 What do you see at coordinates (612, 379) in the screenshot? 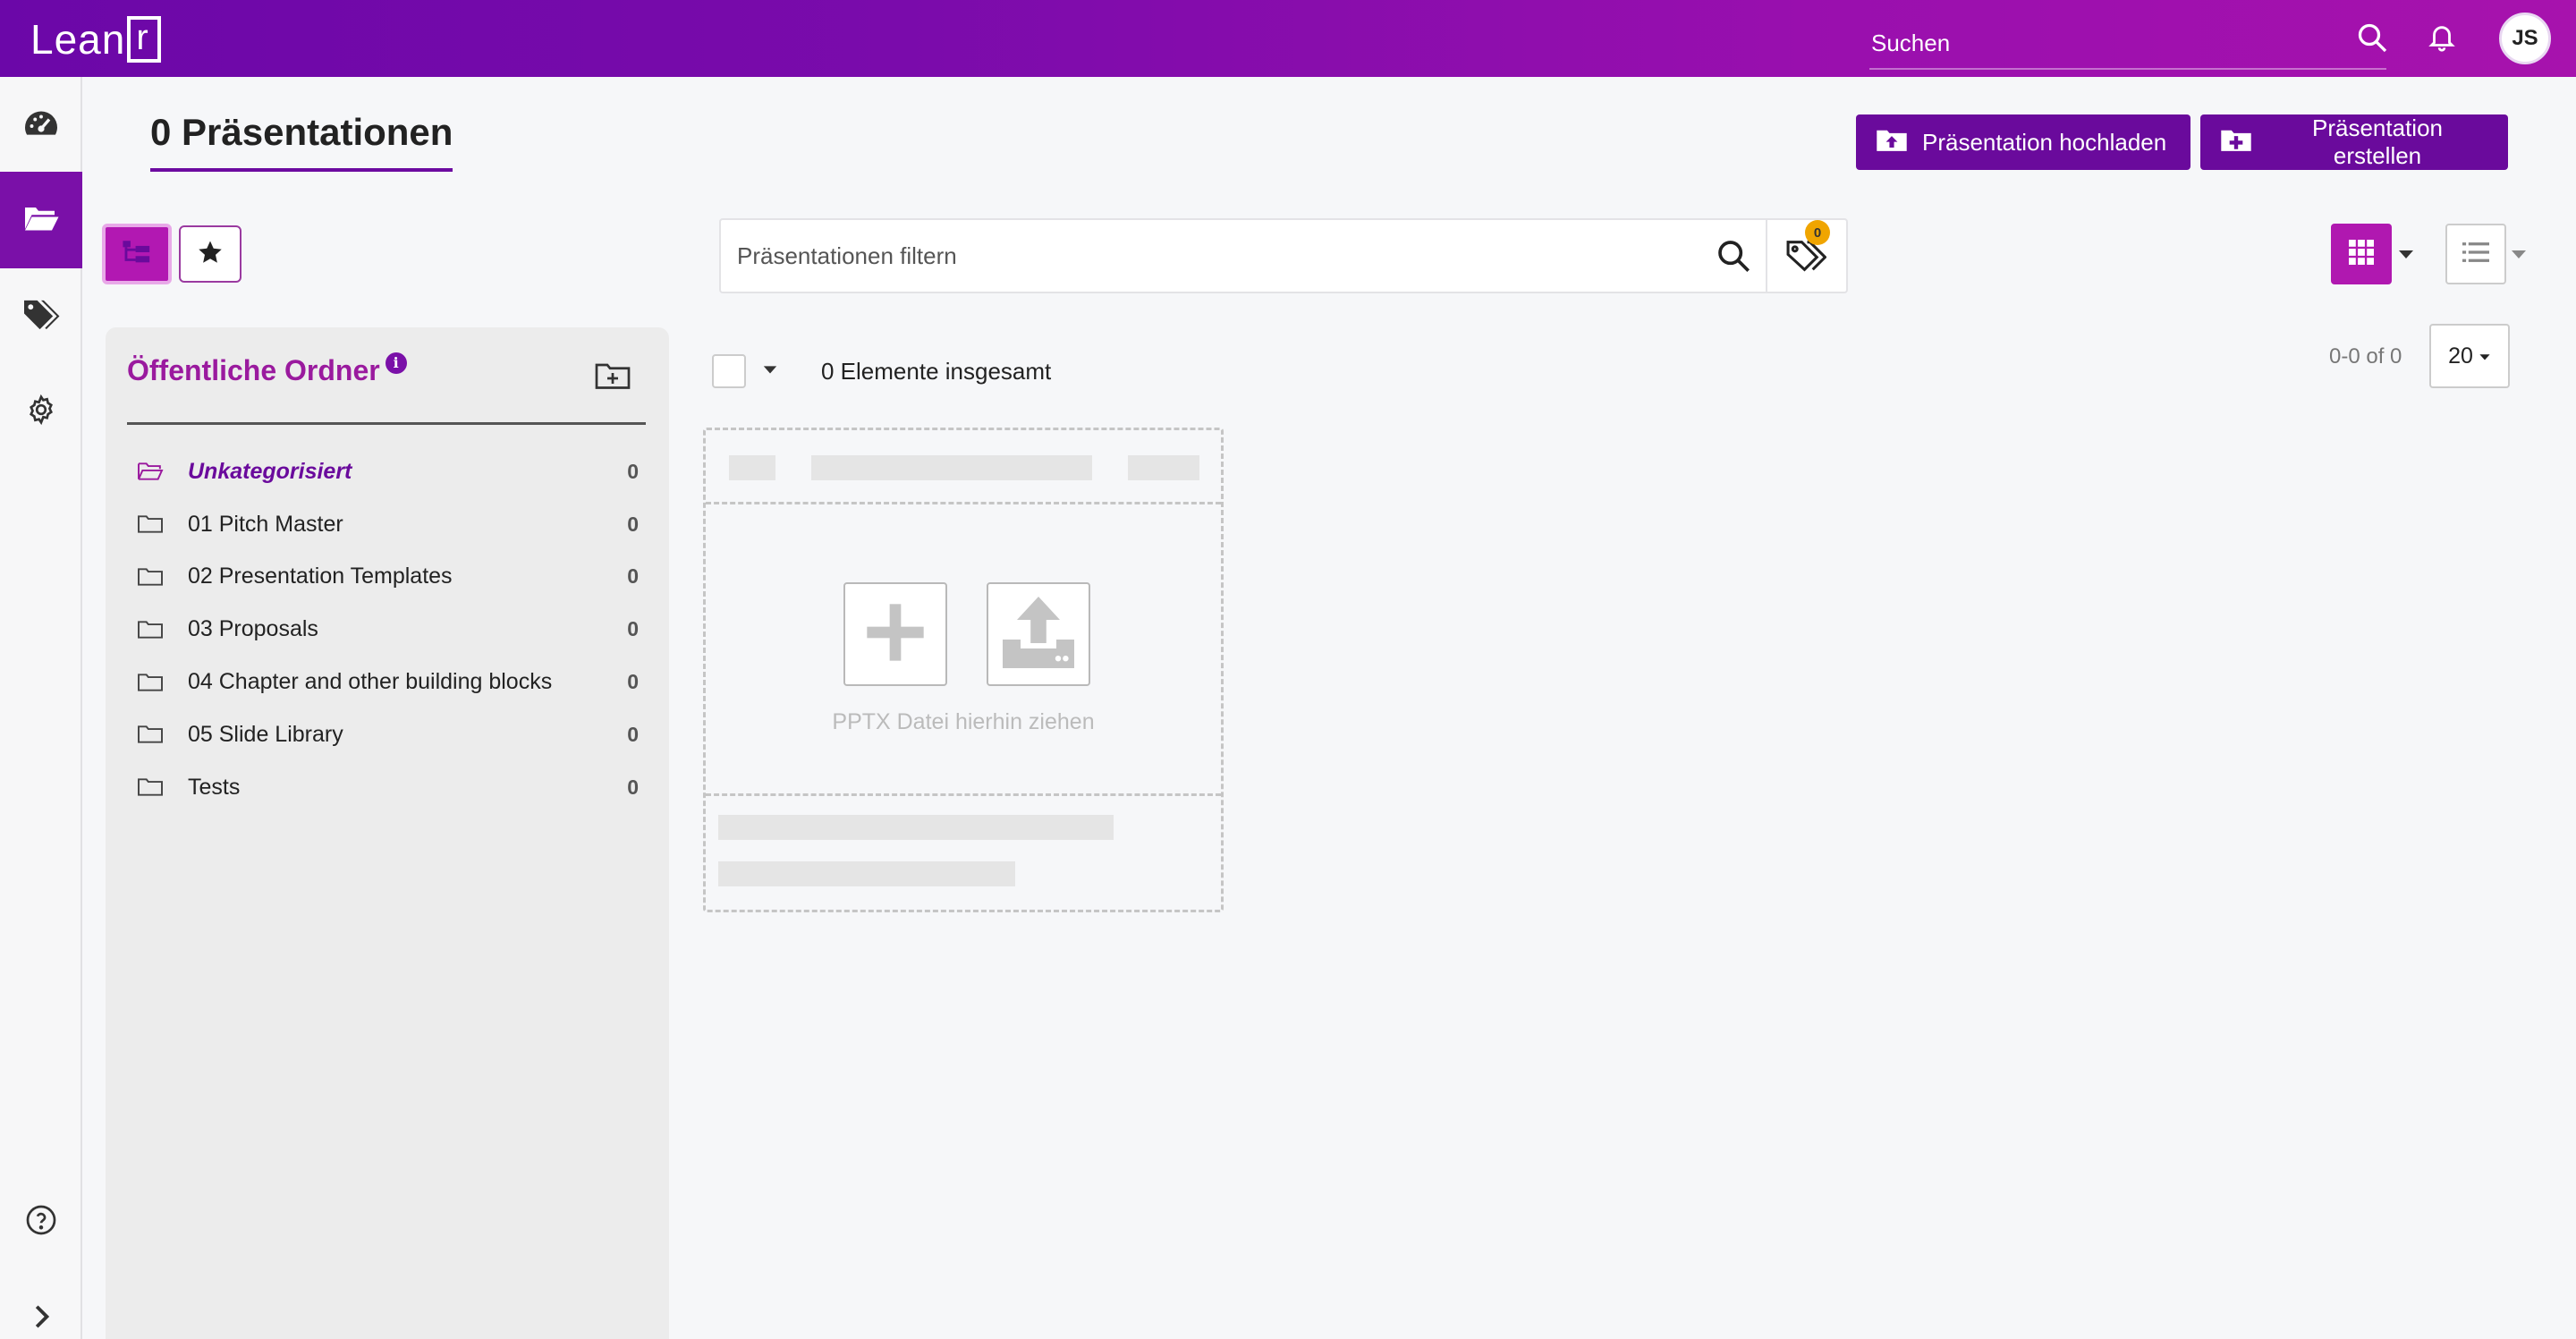
I see `folder-plus-outline-icon` at bounding box center [612, 379].